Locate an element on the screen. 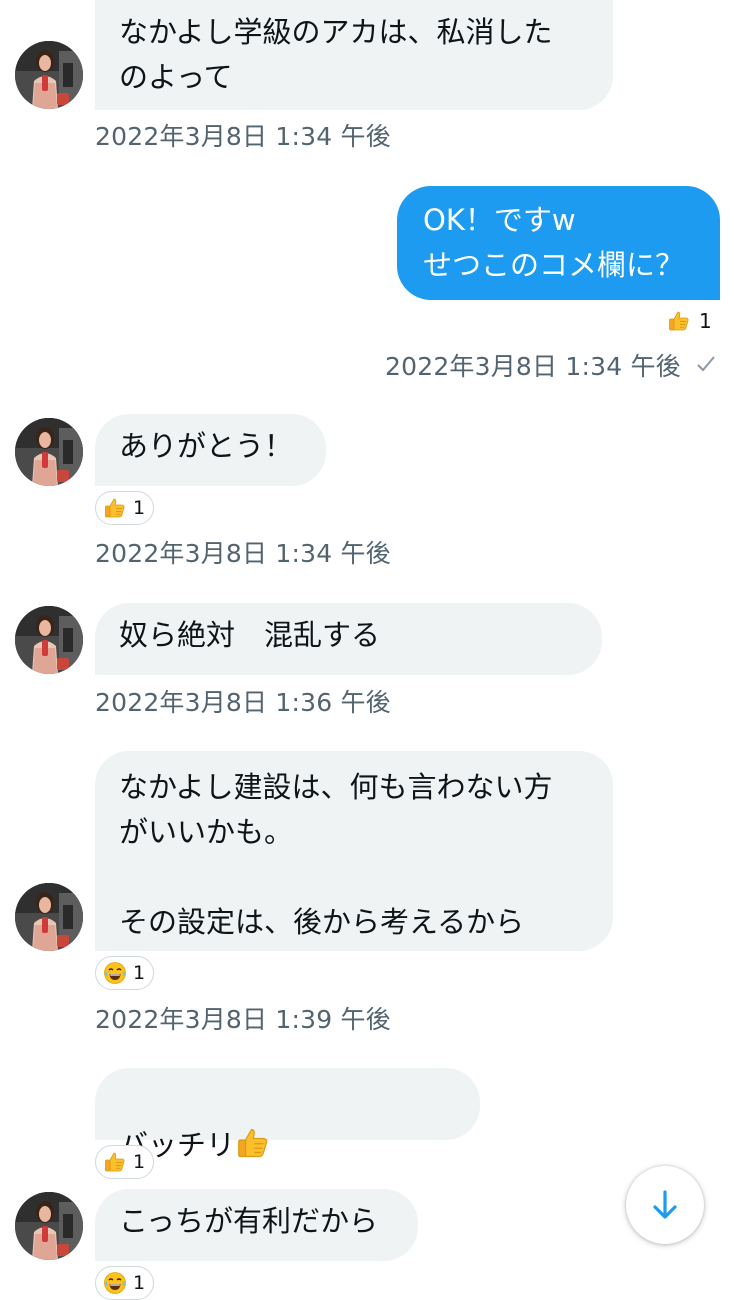 This screenshot has width=734, height=1300. message-bubble: バッチリ is located at coordinates (287, 1115).